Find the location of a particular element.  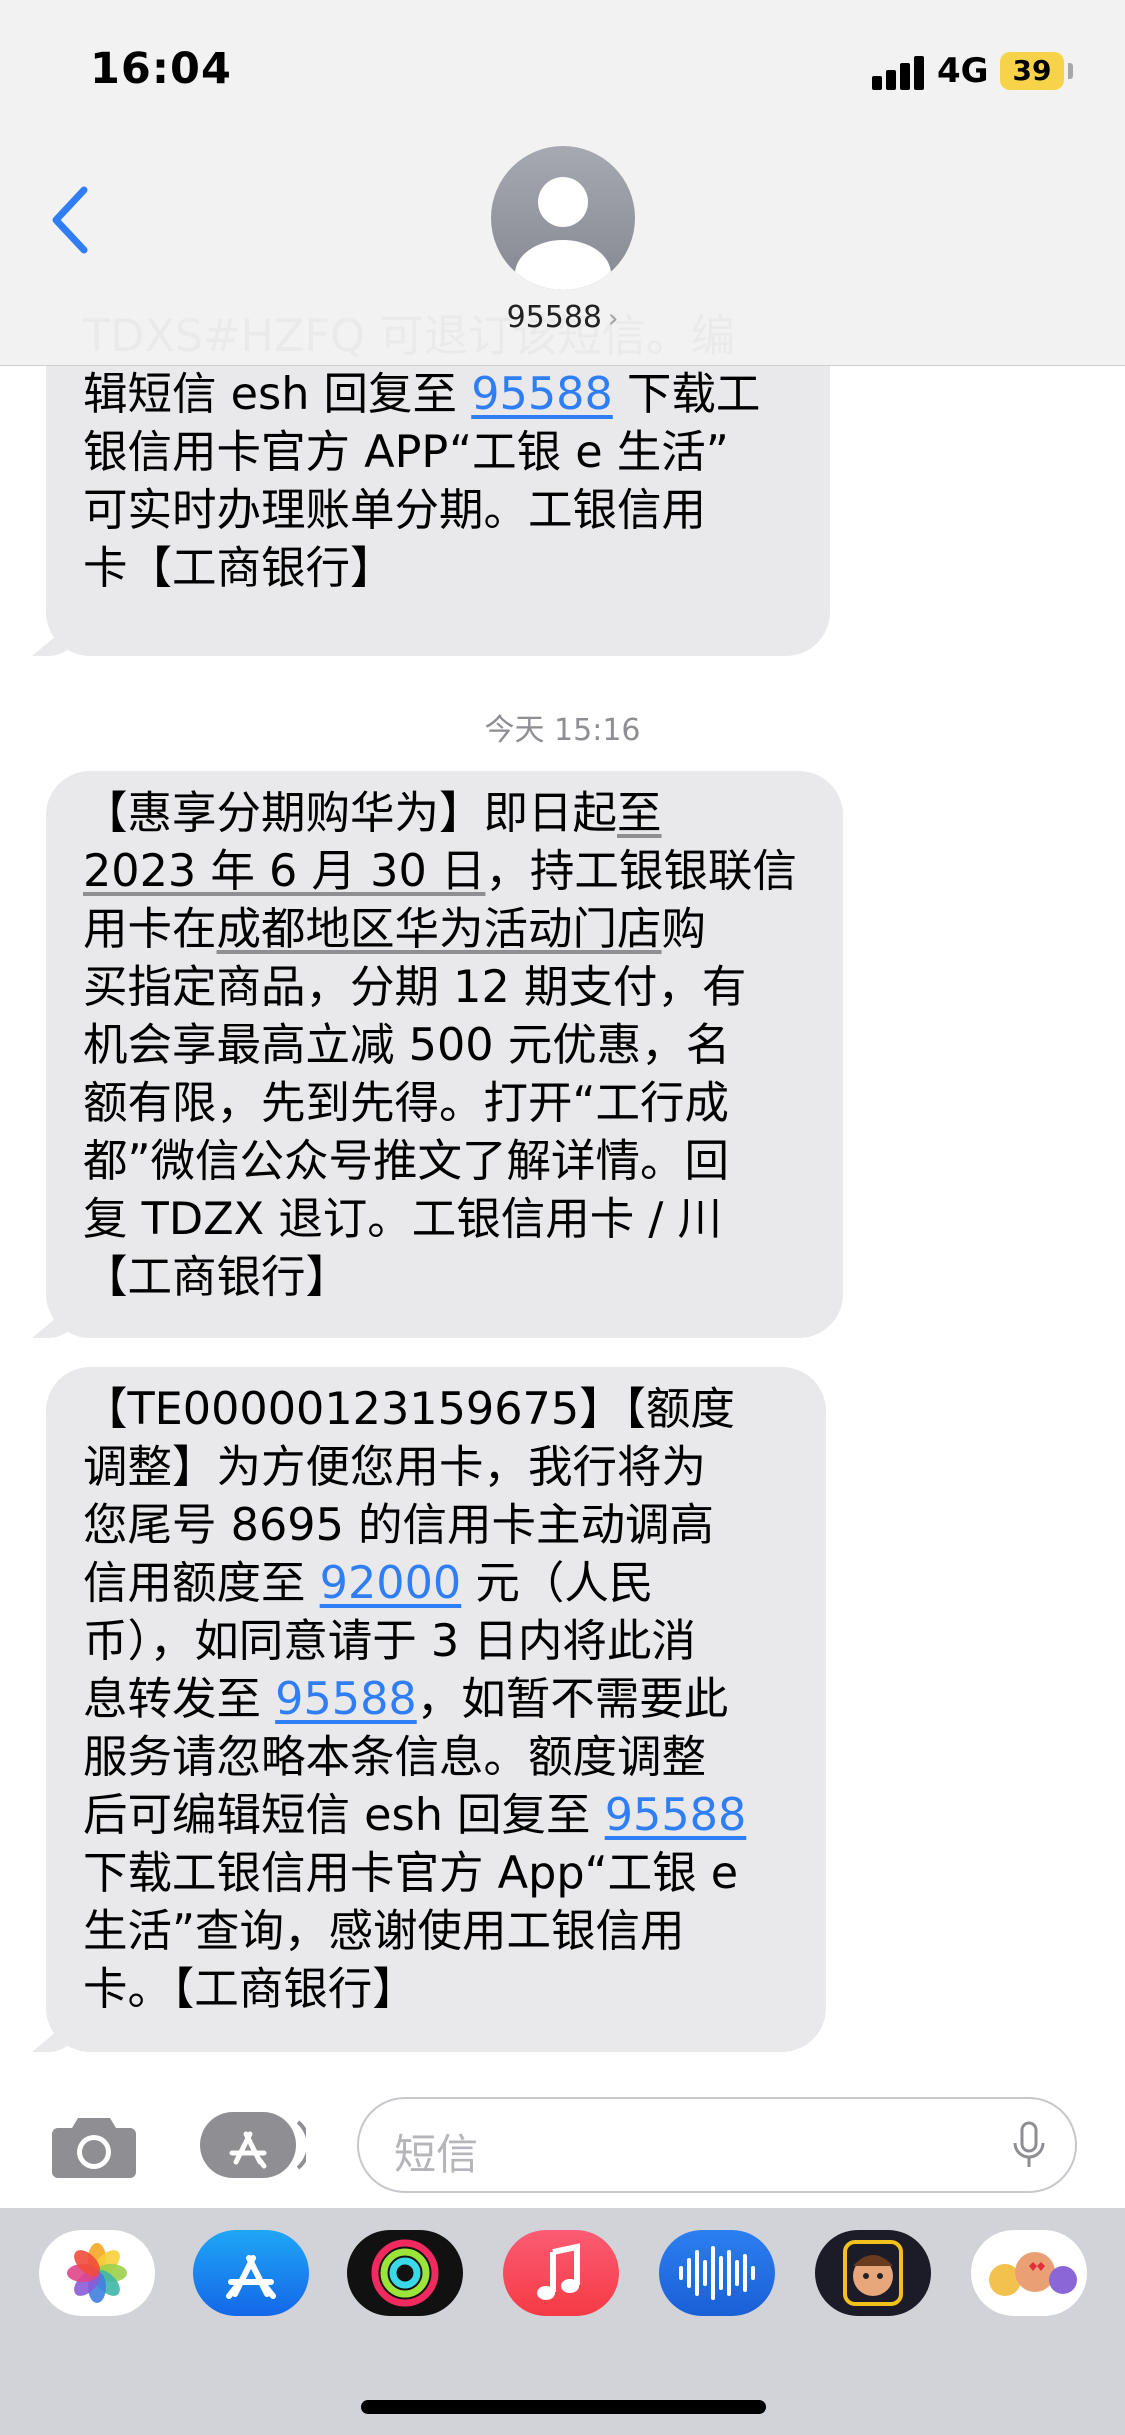

memoji-app-icon is located at coordinates (873, 2273).